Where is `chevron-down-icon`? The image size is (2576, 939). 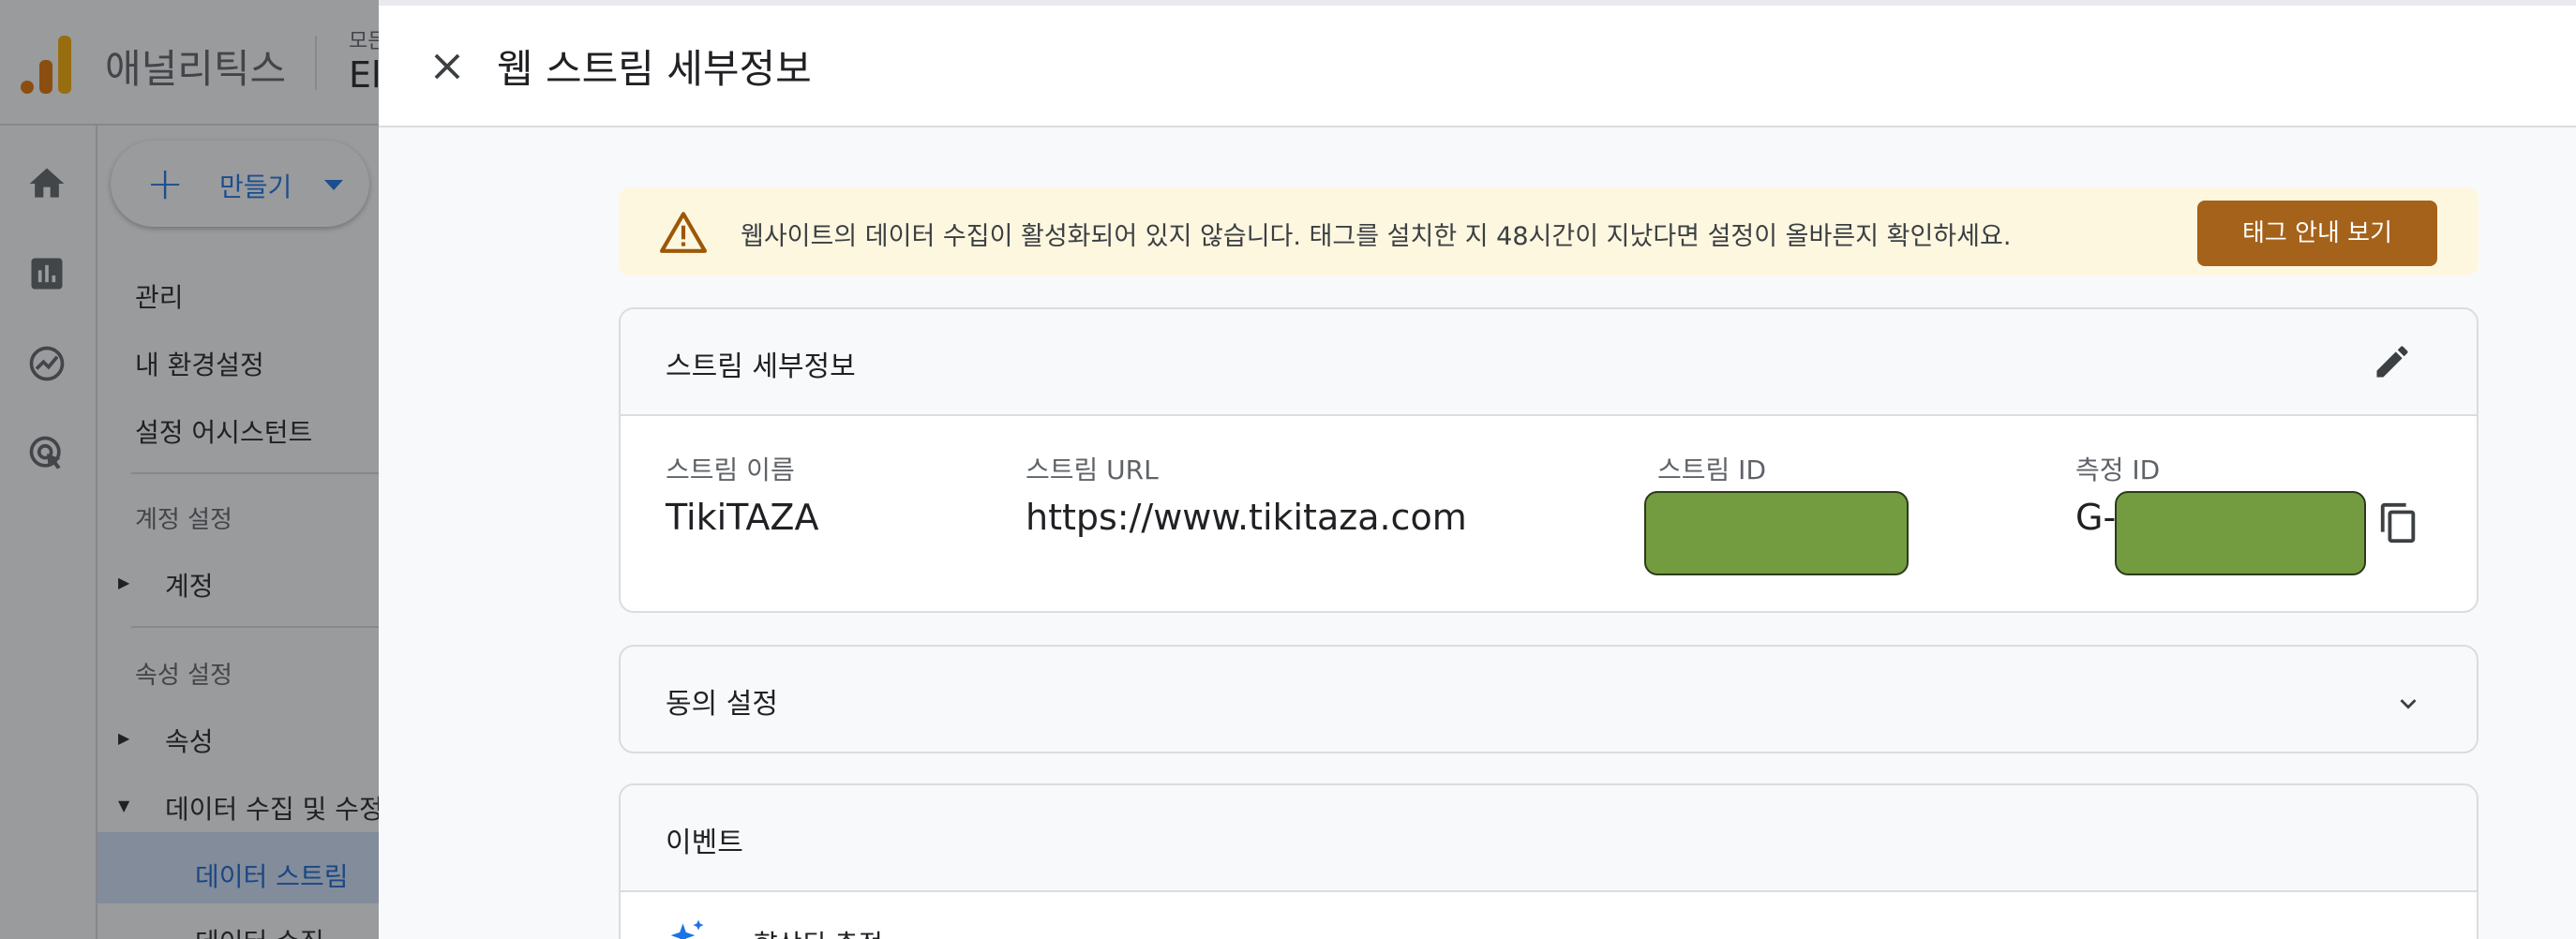 chevron-down-icon is located at coordinates (2408, 704).